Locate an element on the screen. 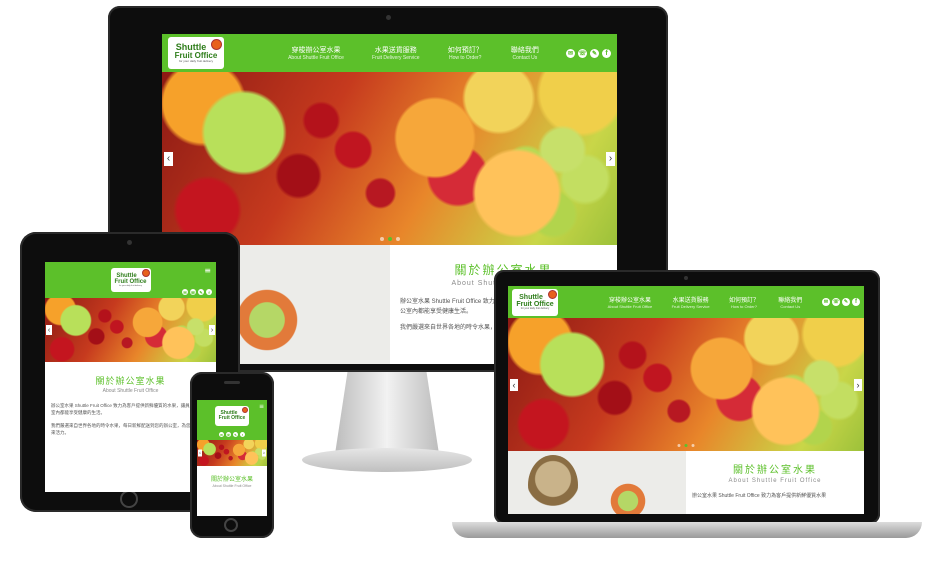 Image resolution: width=929 pixels, height=584 pixels. about-photo is located at coordinates (597, 482).